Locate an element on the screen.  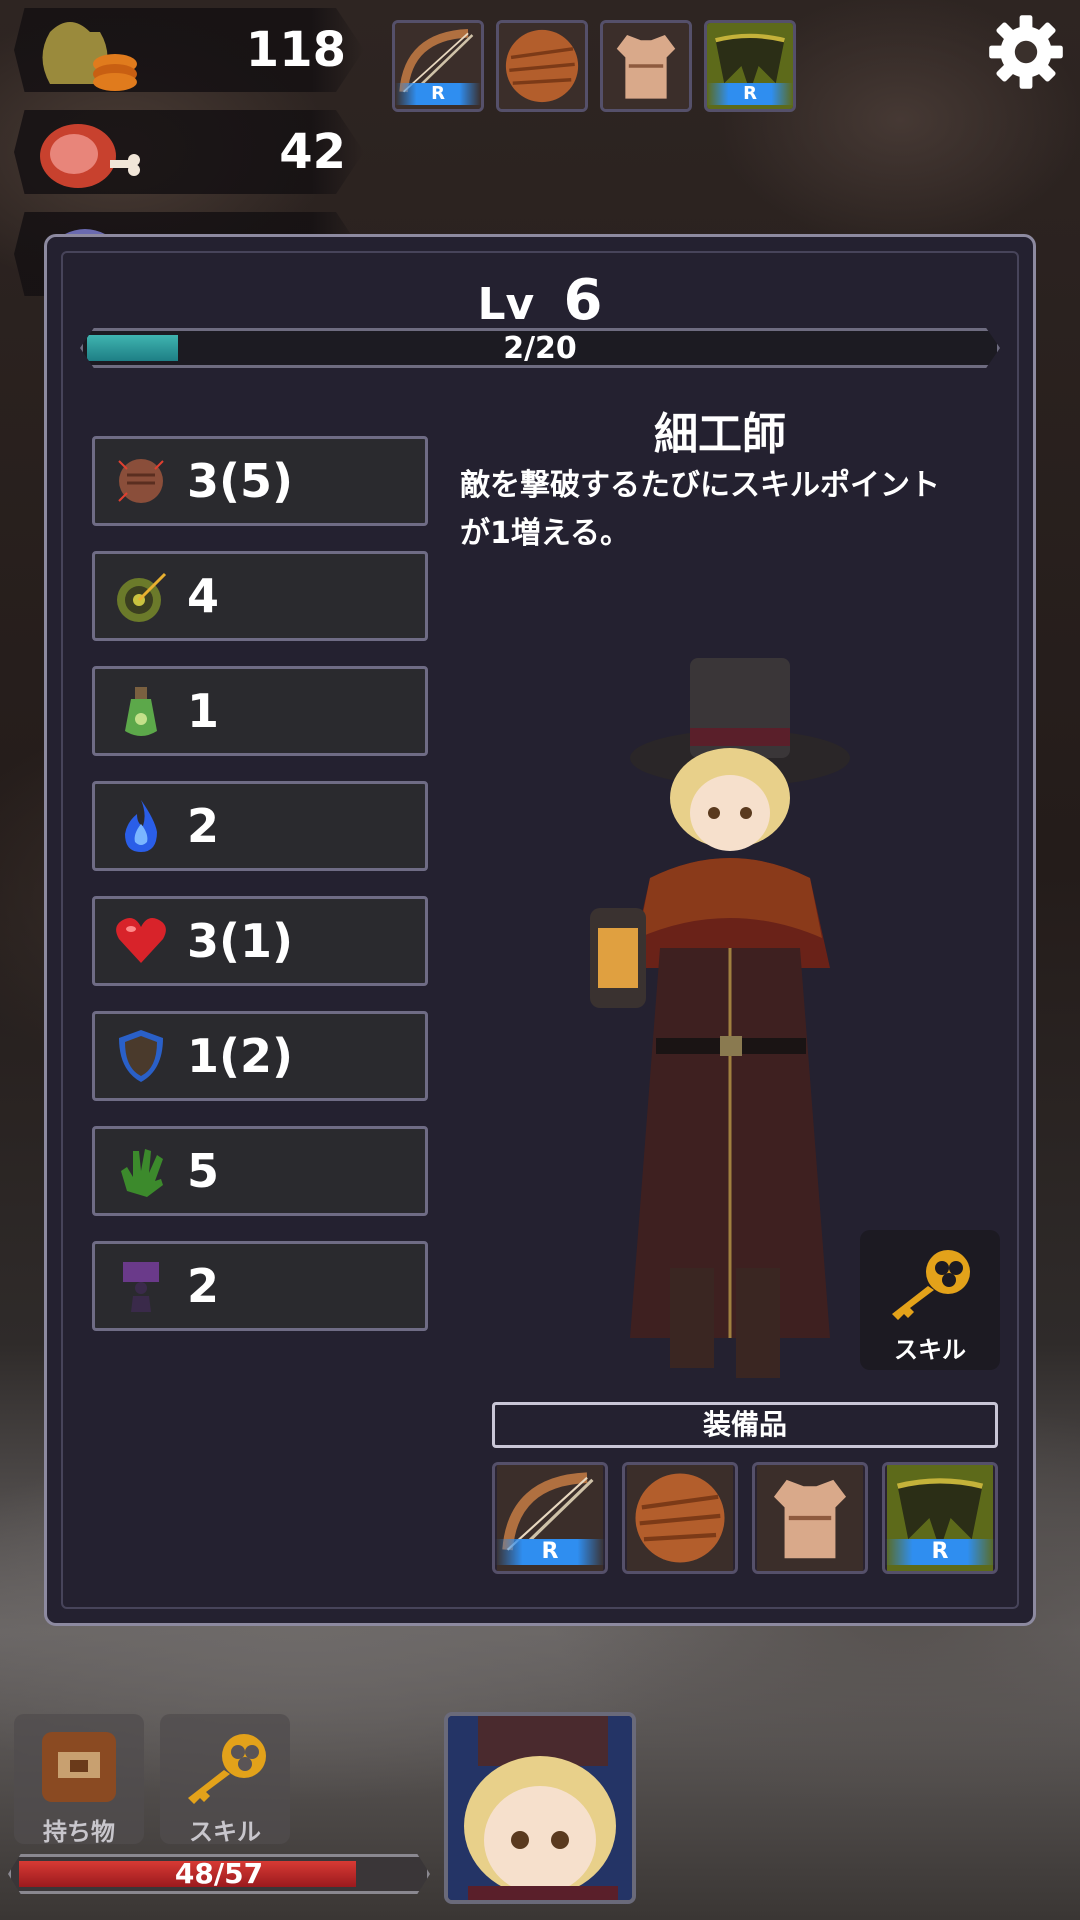
stat-dexterity: 5 is located at coordinates (260, 1171).